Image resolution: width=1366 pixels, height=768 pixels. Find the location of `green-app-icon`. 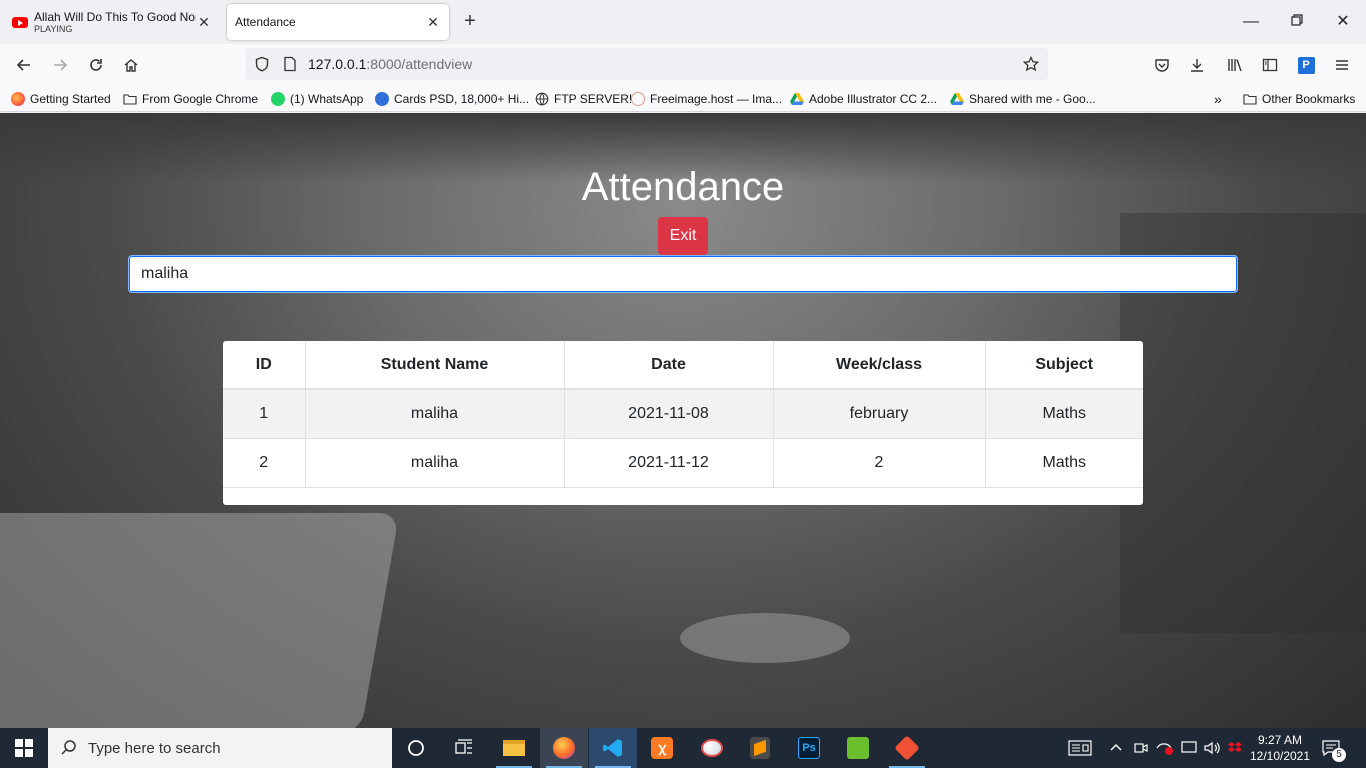

green-app-icon is located at coordinates (858, 748).